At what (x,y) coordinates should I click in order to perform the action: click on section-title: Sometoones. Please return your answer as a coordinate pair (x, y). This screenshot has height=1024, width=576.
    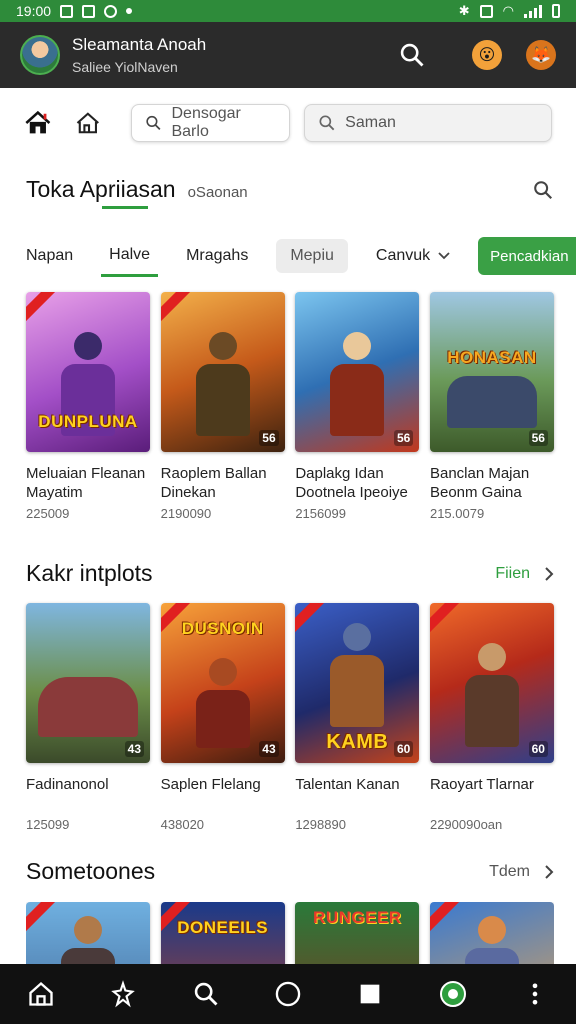
    Looking at the image, I should click on (91, 871).